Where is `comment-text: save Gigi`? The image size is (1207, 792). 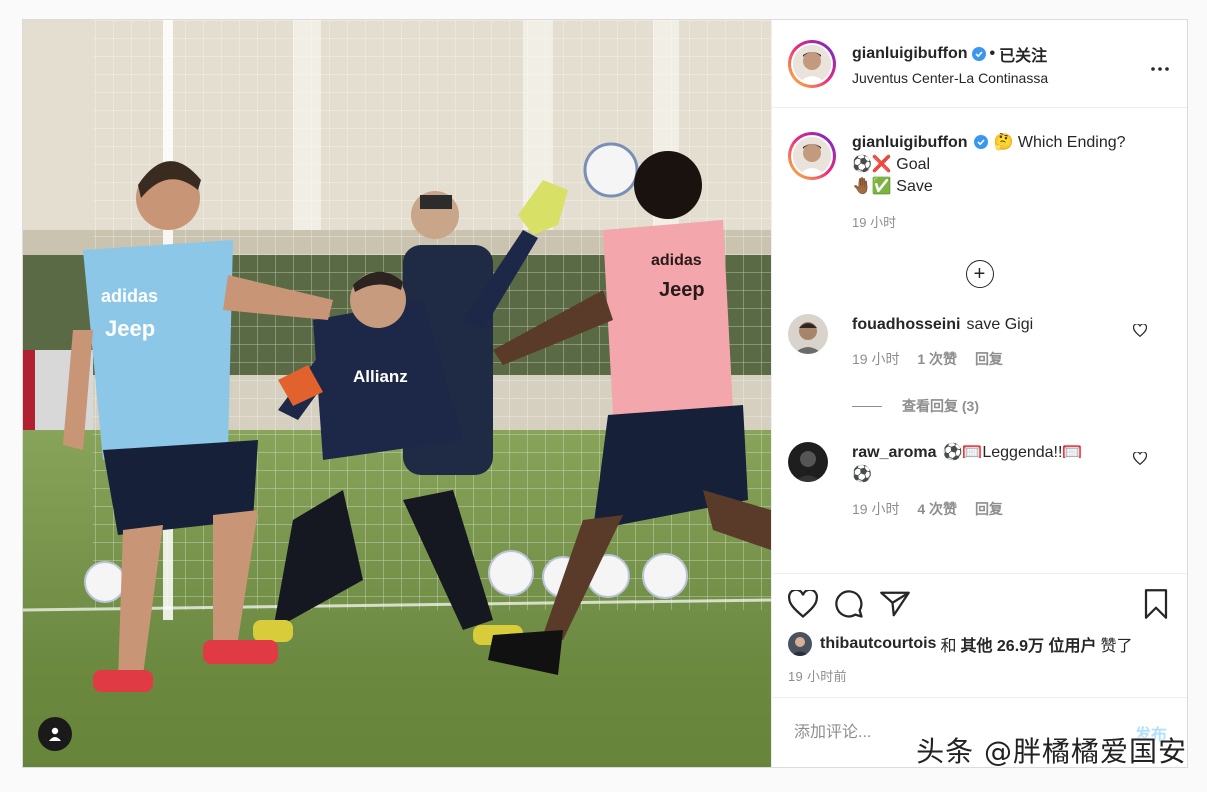
comment-text: save Gigi is located at coordinates (1000, 324).